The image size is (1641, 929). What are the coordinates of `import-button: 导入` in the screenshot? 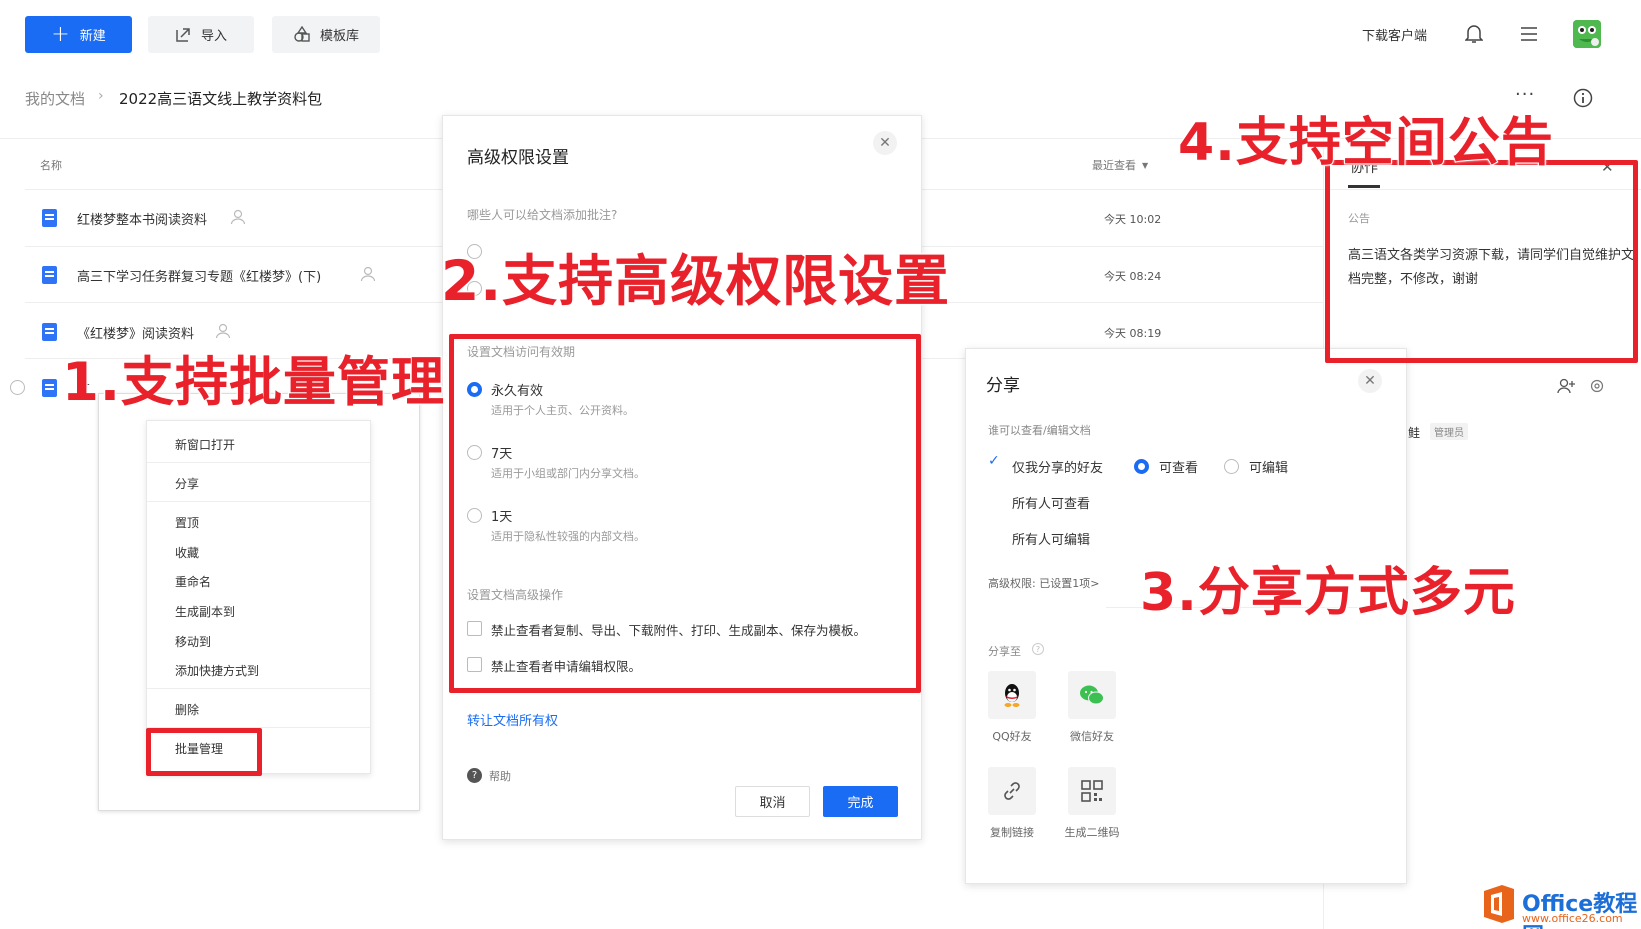 It's located at (201, 34).